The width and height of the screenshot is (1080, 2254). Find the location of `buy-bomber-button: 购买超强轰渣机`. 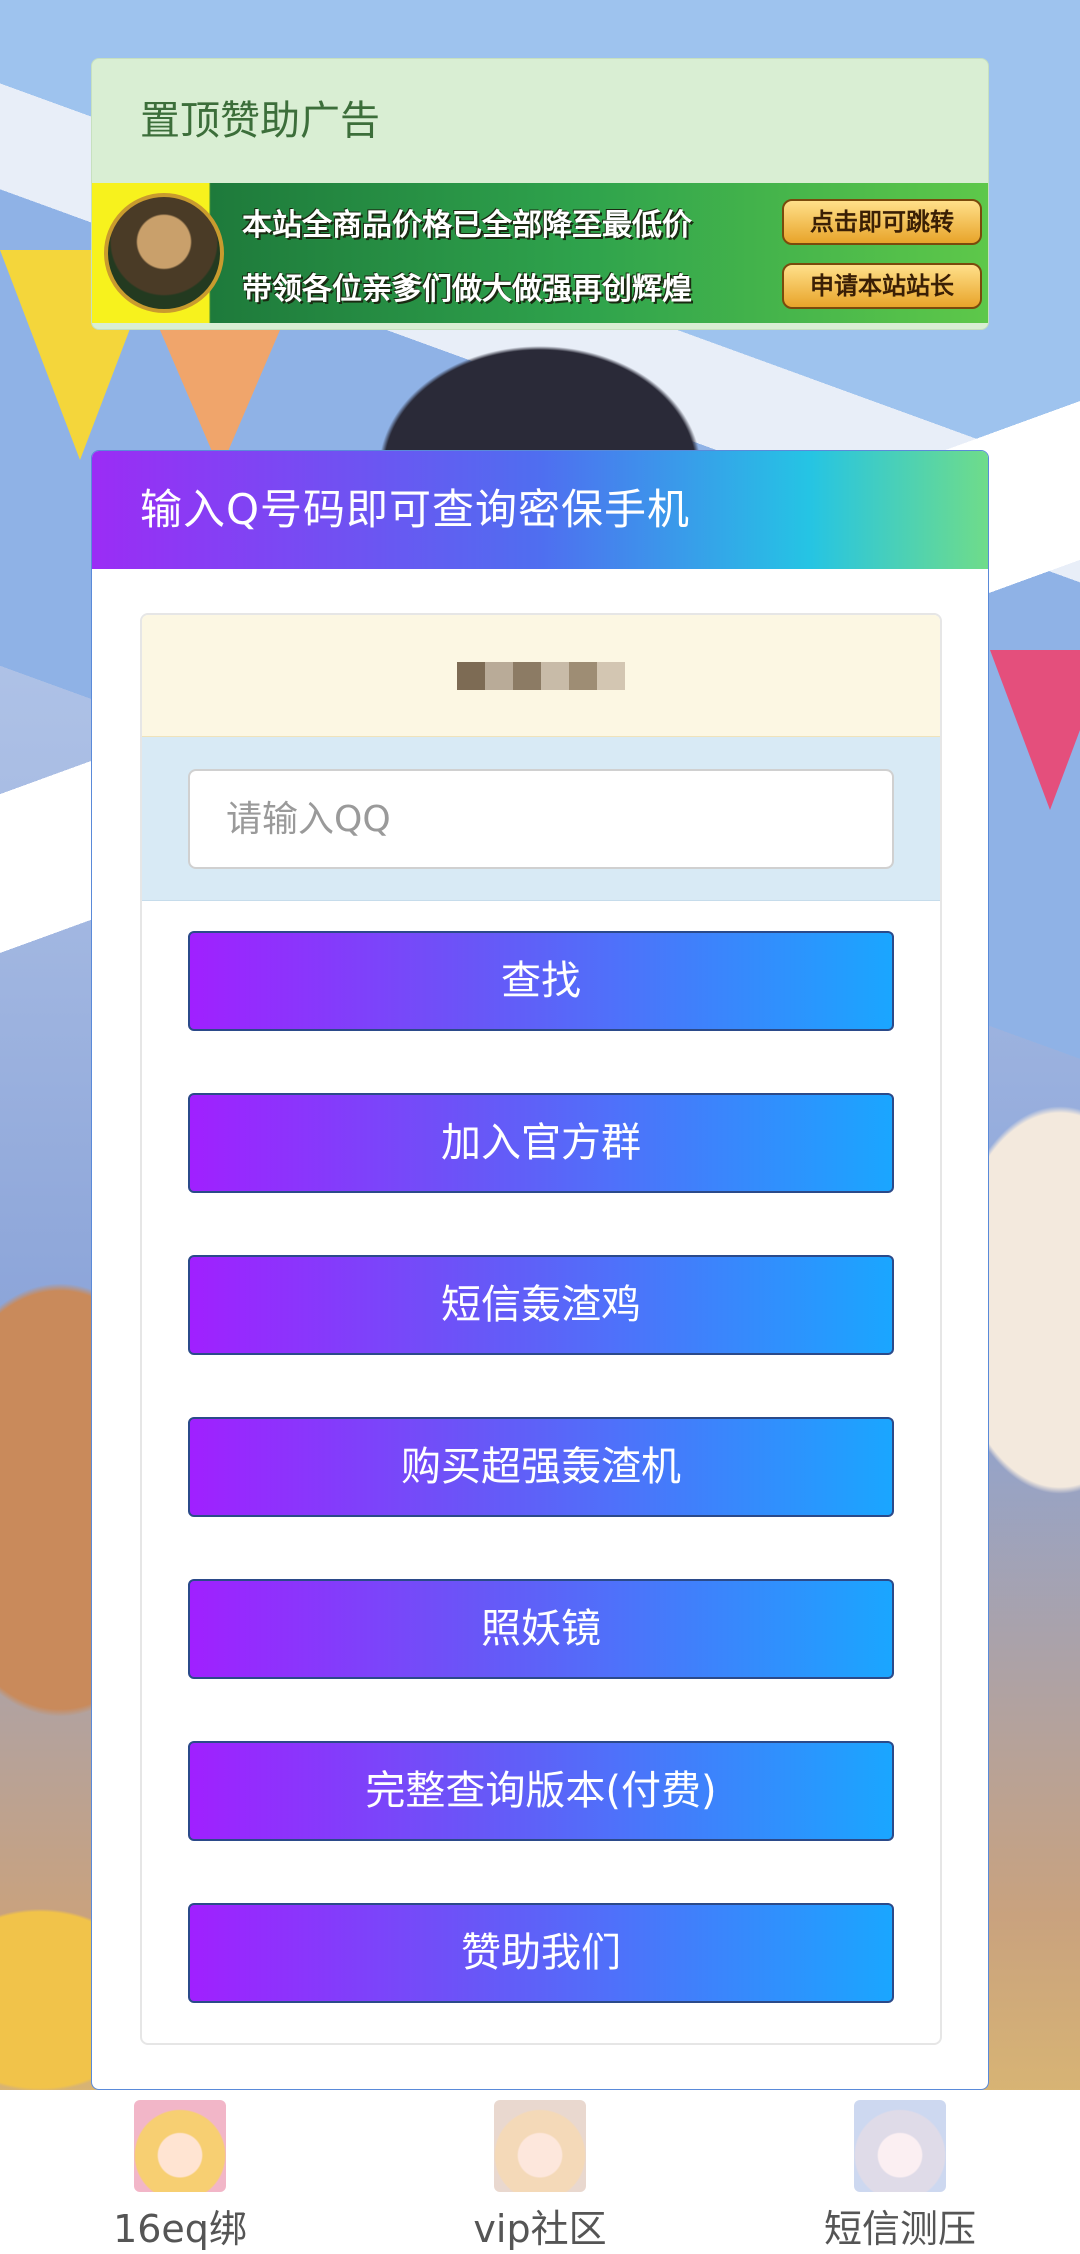

buy-bomber-button: 购买超强轰渣机 is located at coordinates (541, 1467).